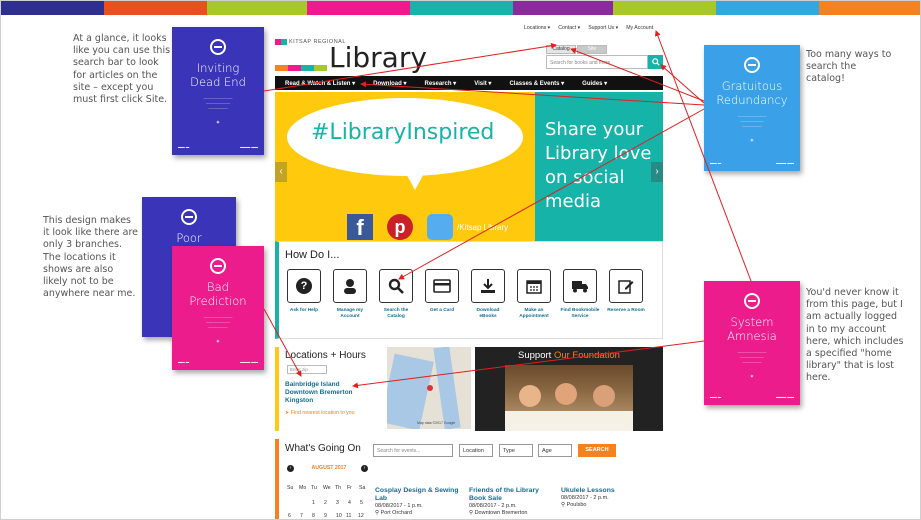 Image resolution: width=921 pixels, height=520 pixels. What do you see at coordinates (594, 83) in the screenshot?
I see `nav-guides: Guides ▾` at bounding box center [594, 83].